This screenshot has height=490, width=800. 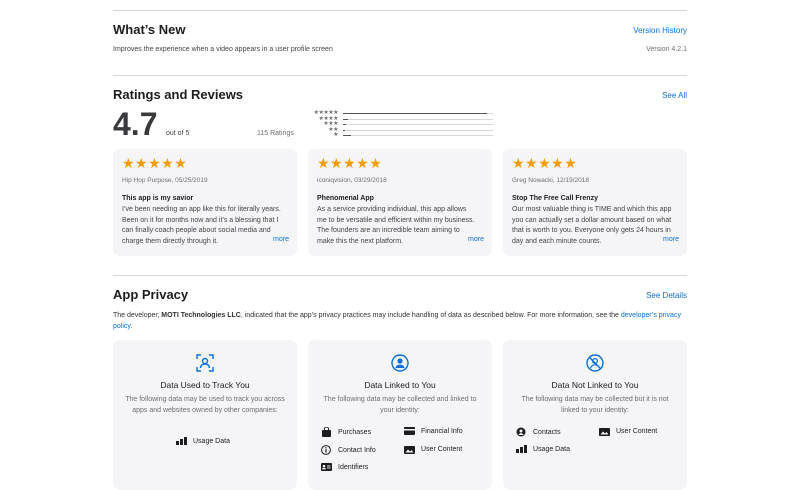 What do you see at coordinates (345, 198) in the screenshot?
I see `review-title: Phenomenal App` at bounding box center [345, 198].